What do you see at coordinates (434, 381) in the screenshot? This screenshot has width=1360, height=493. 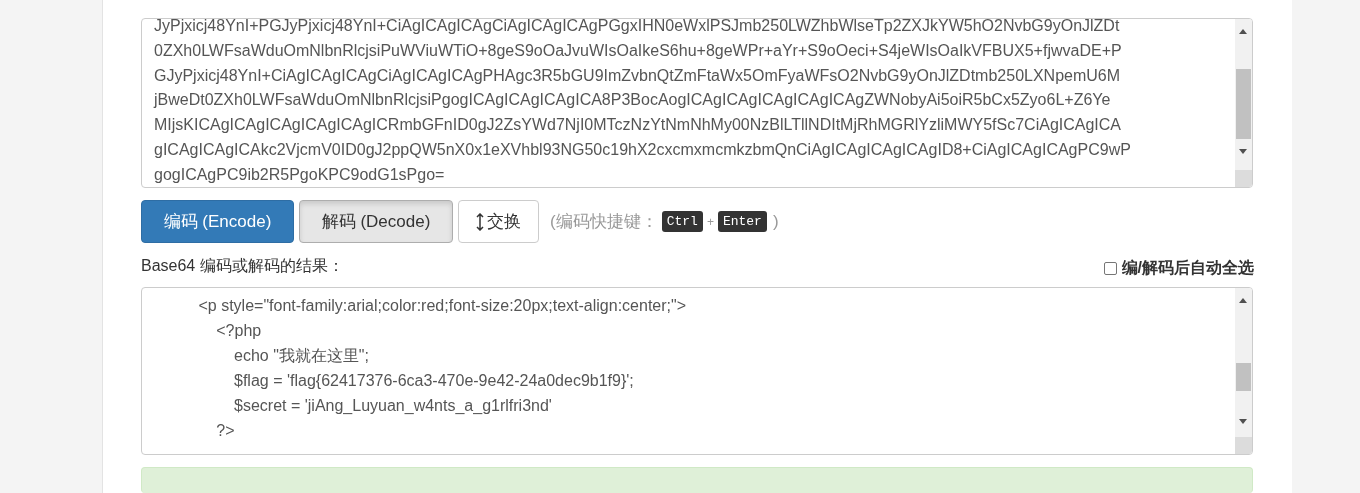 I see `code-line: $flag = 'flag{62417376-6ca3-470e-9e42-24a0dec9b1f9}';` at bounding box center [434, 381].